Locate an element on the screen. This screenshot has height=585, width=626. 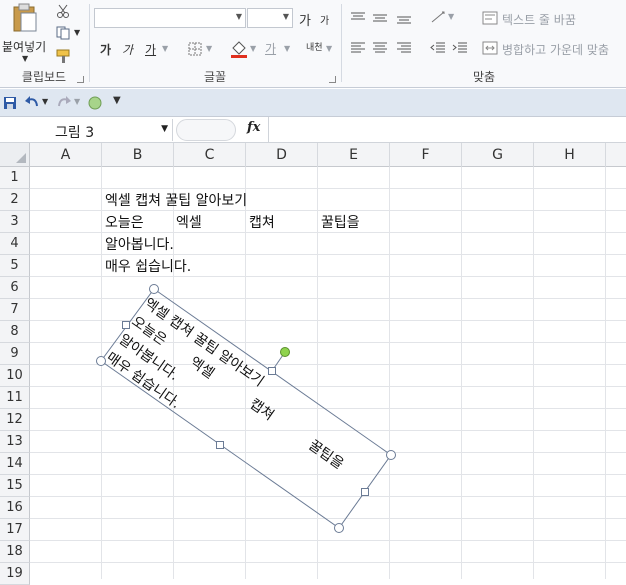
row-header: 19 is located at coordinates (15, 574).